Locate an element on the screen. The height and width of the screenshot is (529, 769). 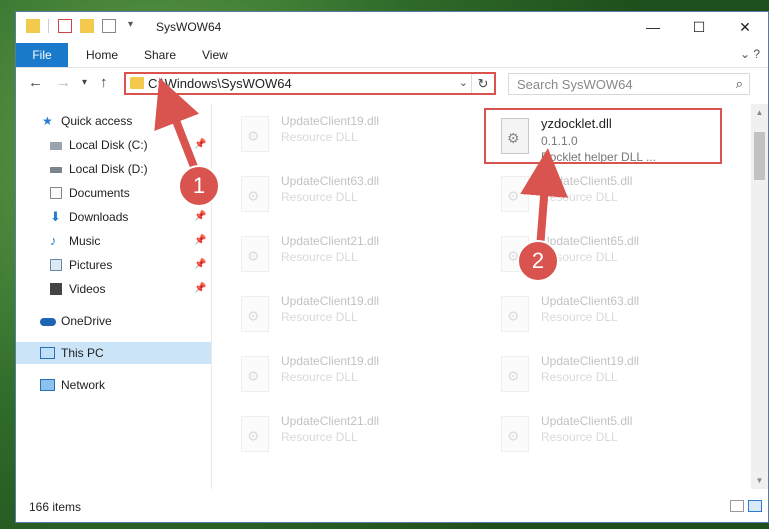
up-arrow-icon: ↑ is located at coordinates (104, 82).